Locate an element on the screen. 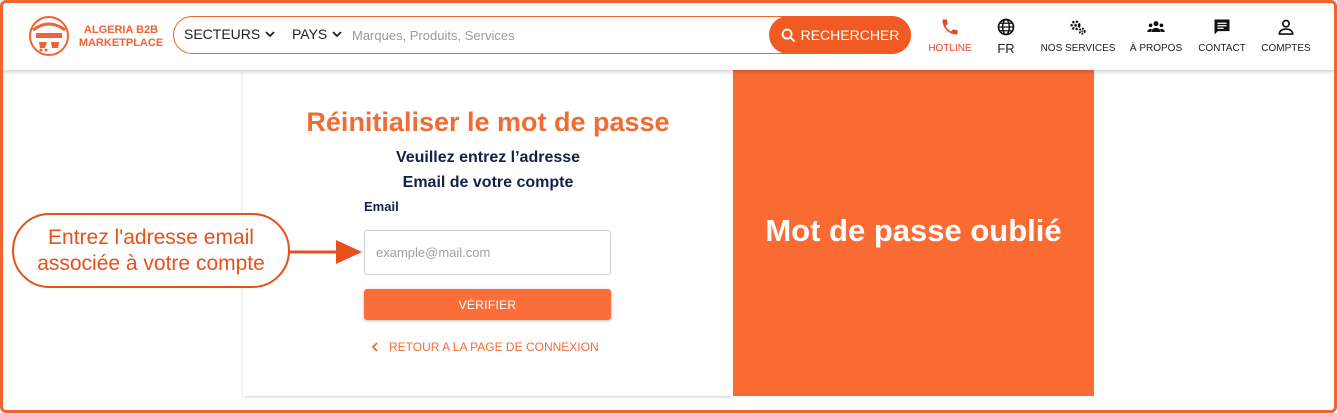 This screenshot has width=1337, height=413. instruction-line-2: Email de votre compte is located at coordinates (488, 182).